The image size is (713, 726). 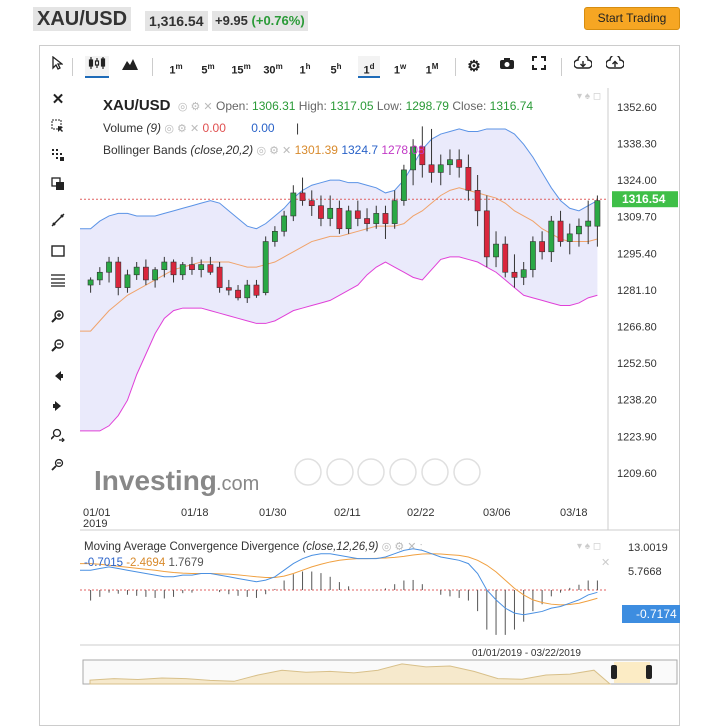 What do you see at coordinates (222, 150) in the screenshot?
I see `bb-param: (close,20,2)` at bounding box center [222, 150].